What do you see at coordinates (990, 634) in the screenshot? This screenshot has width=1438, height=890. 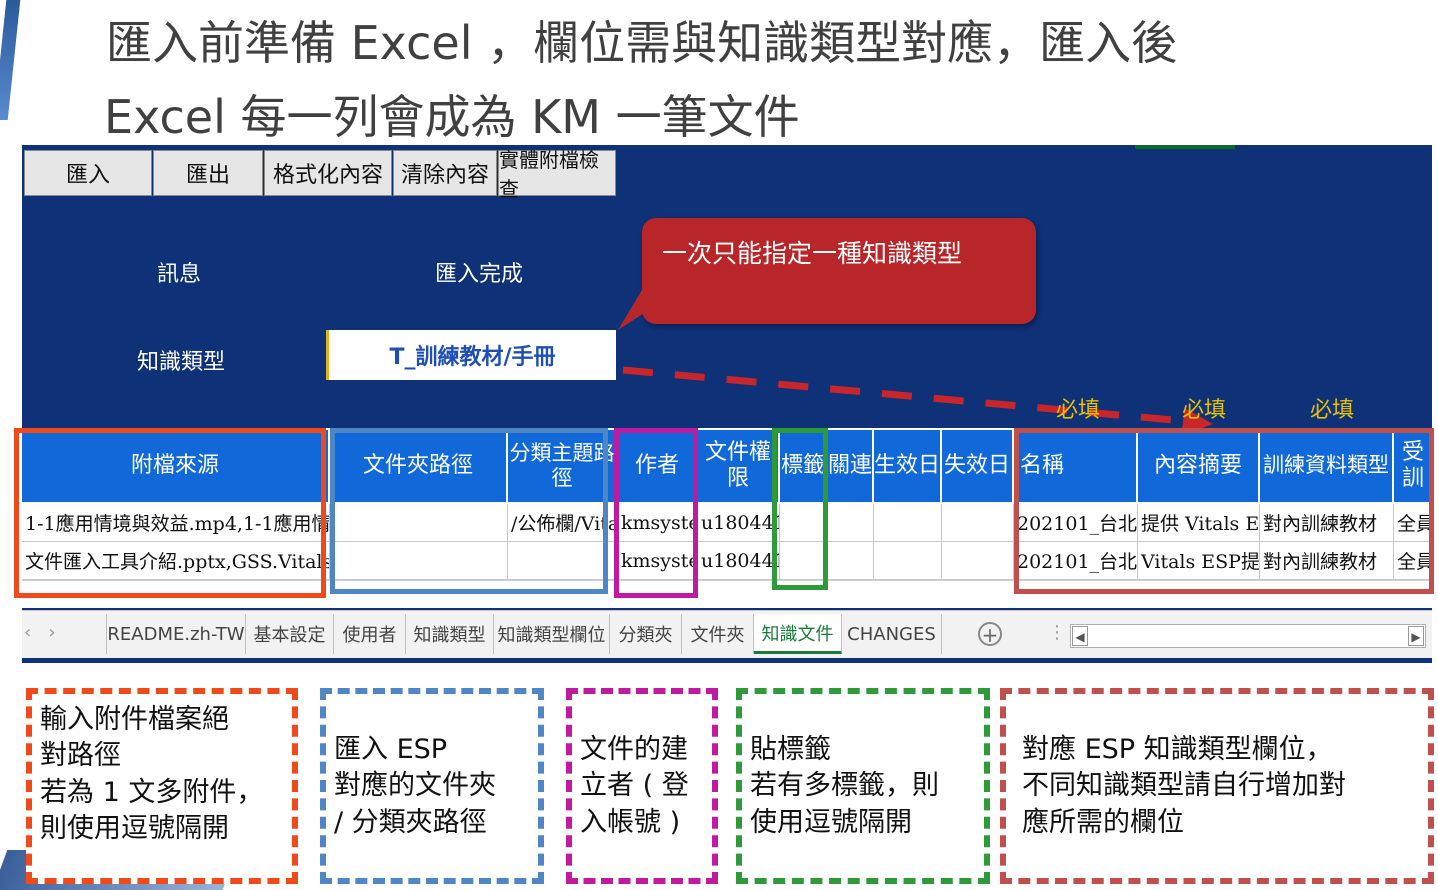 I see `add-sheet-icon: +` at bounding box center [990, 634].